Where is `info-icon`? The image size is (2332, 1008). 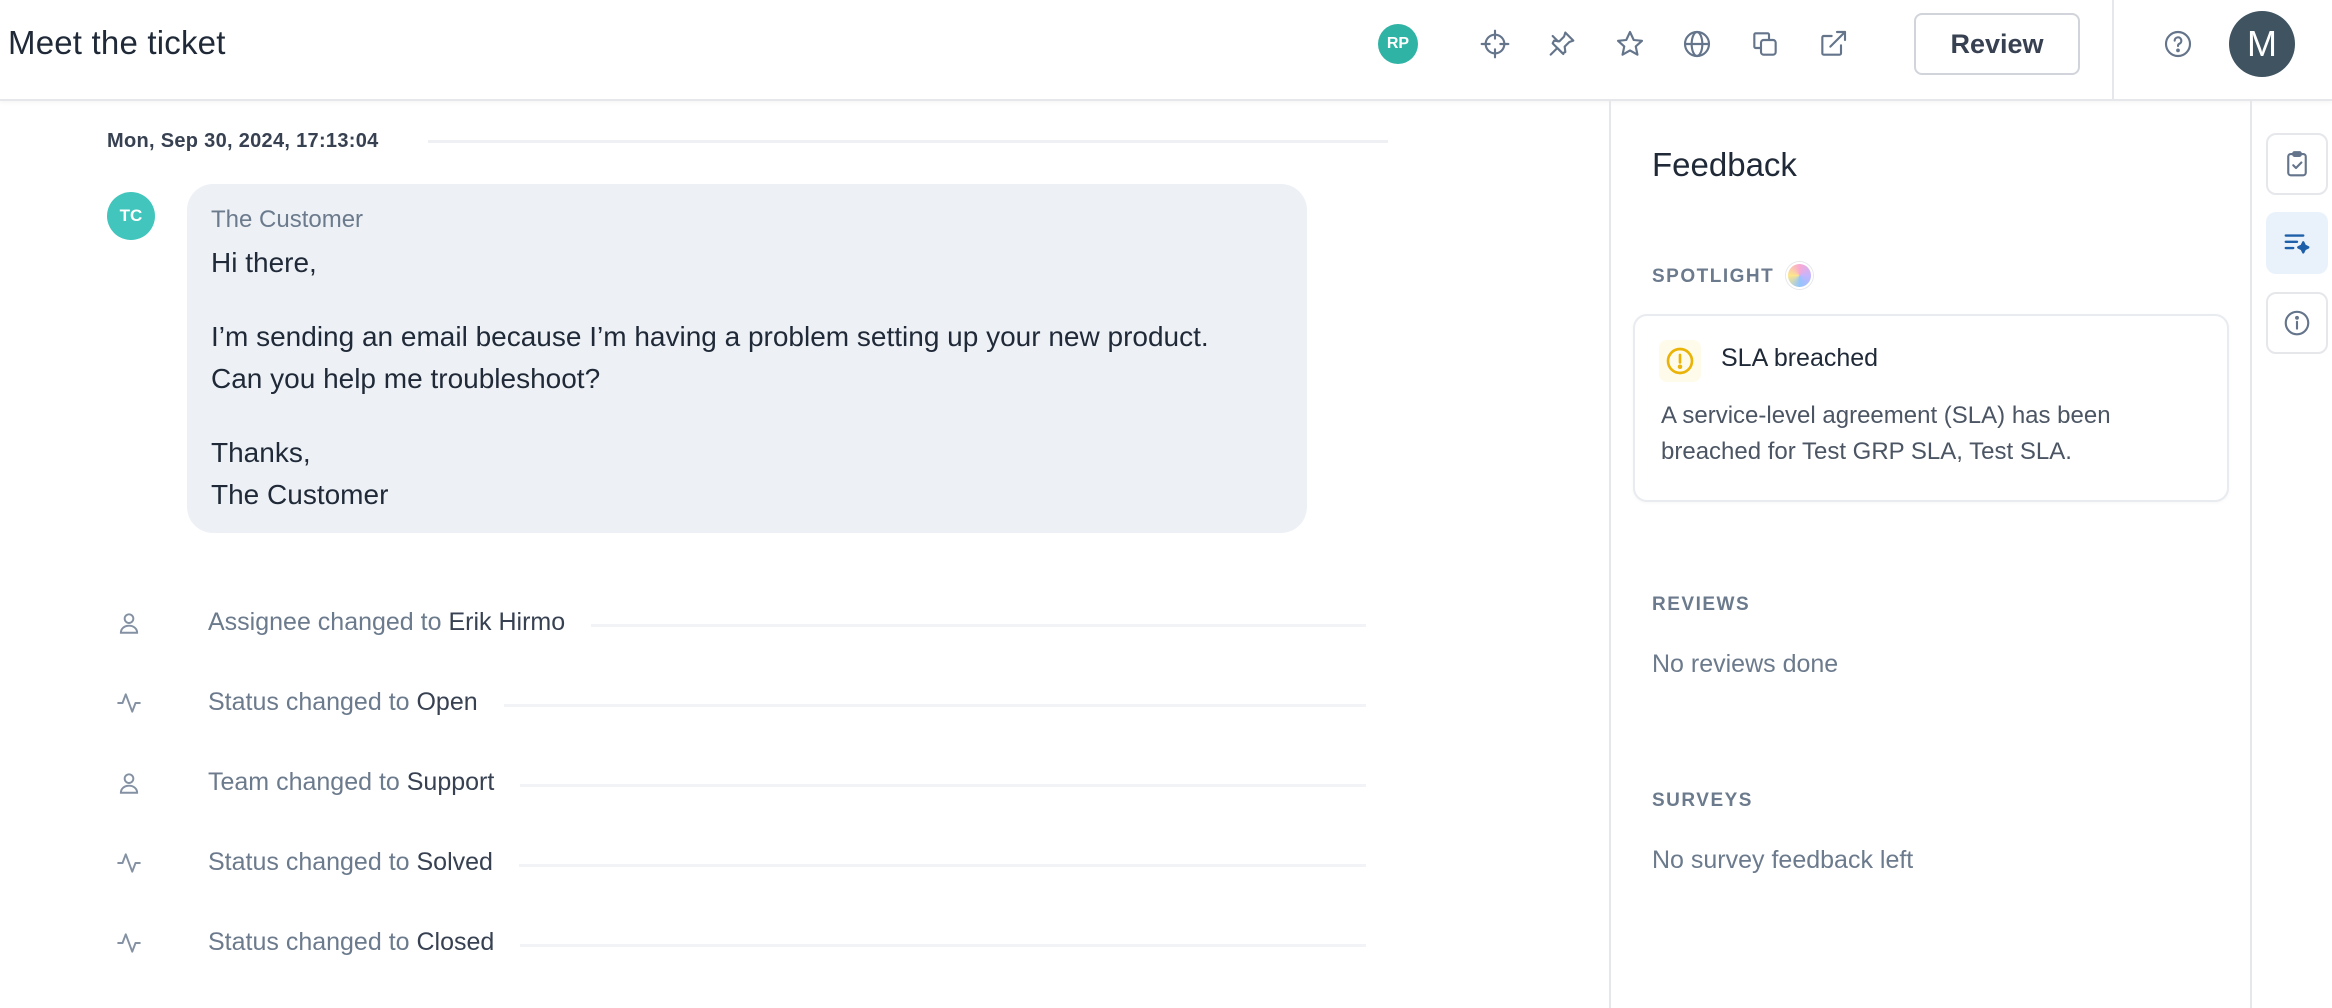 info-icon is located at coordinates (2297, 323).